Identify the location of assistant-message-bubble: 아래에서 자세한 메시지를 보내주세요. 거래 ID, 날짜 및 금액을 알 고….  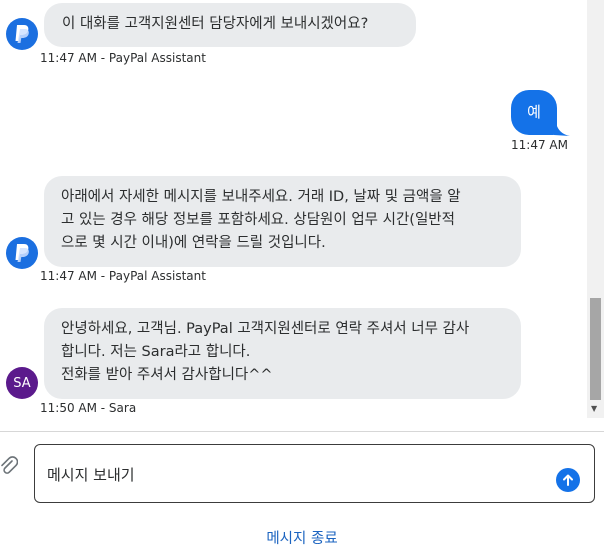
(282, 221).